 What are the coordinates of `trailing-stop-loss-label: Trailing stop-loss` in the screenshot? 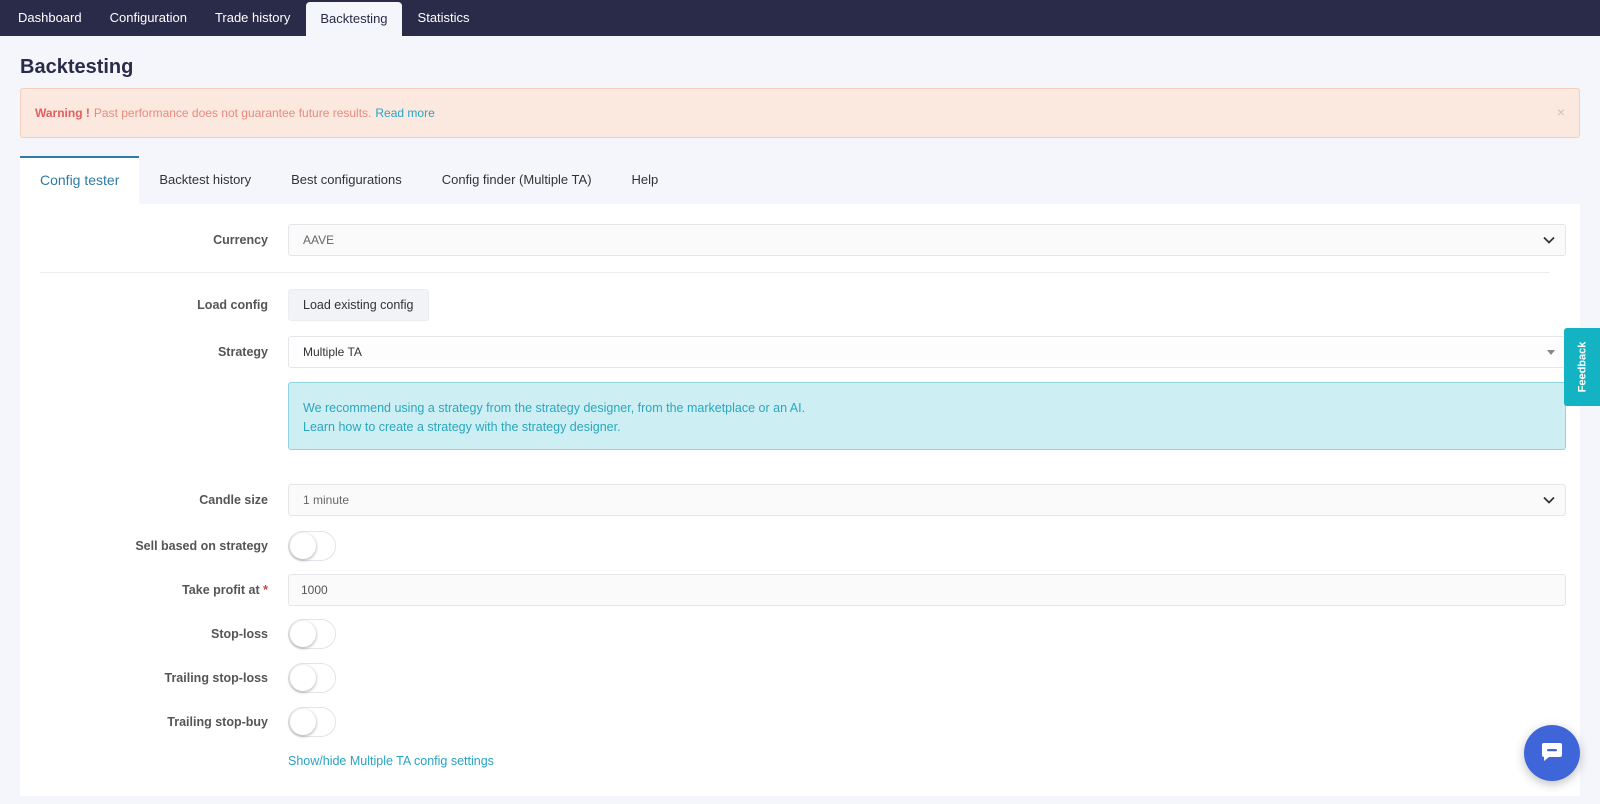 It's located at (216, 678).